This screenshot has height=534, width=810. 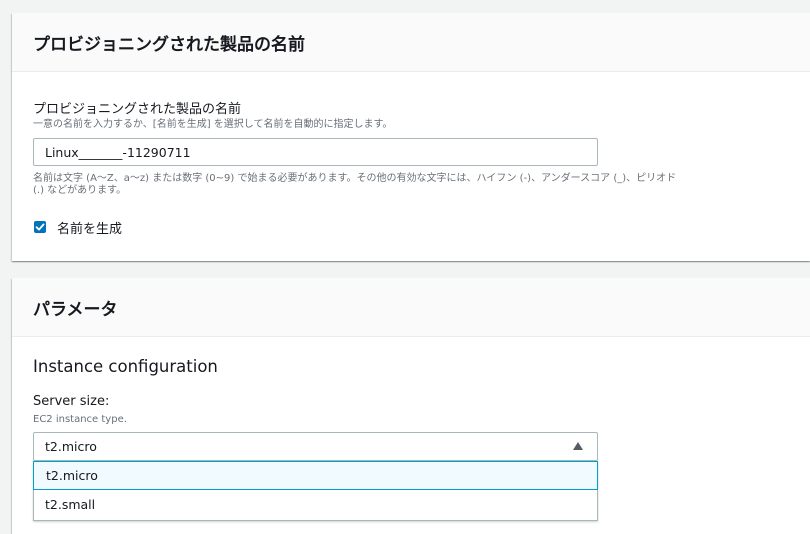 What do you see at coordinates (75, 309) in the screenshot?
I see `parameters-panel-title: パラメータ` at bounding box center [75, 309].